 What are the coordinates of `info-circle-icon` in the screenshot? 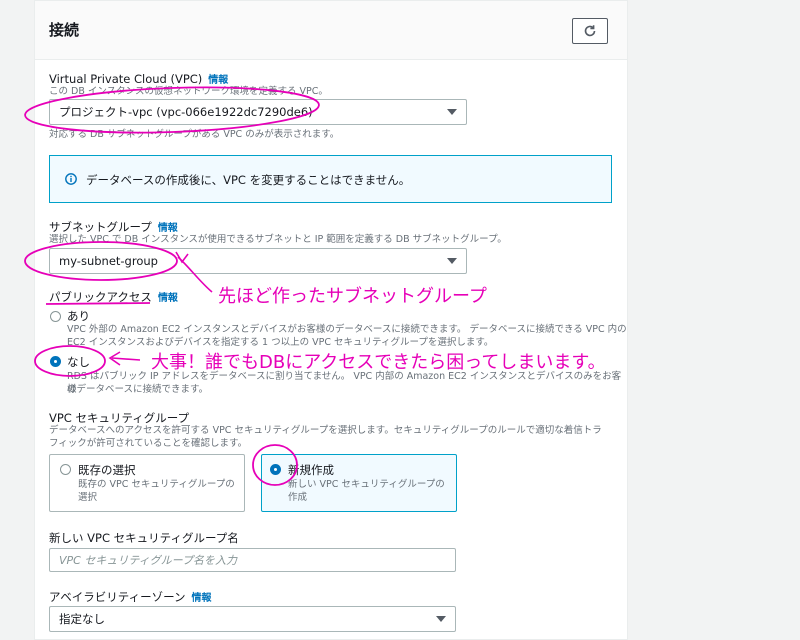 It's located at (71, 179).